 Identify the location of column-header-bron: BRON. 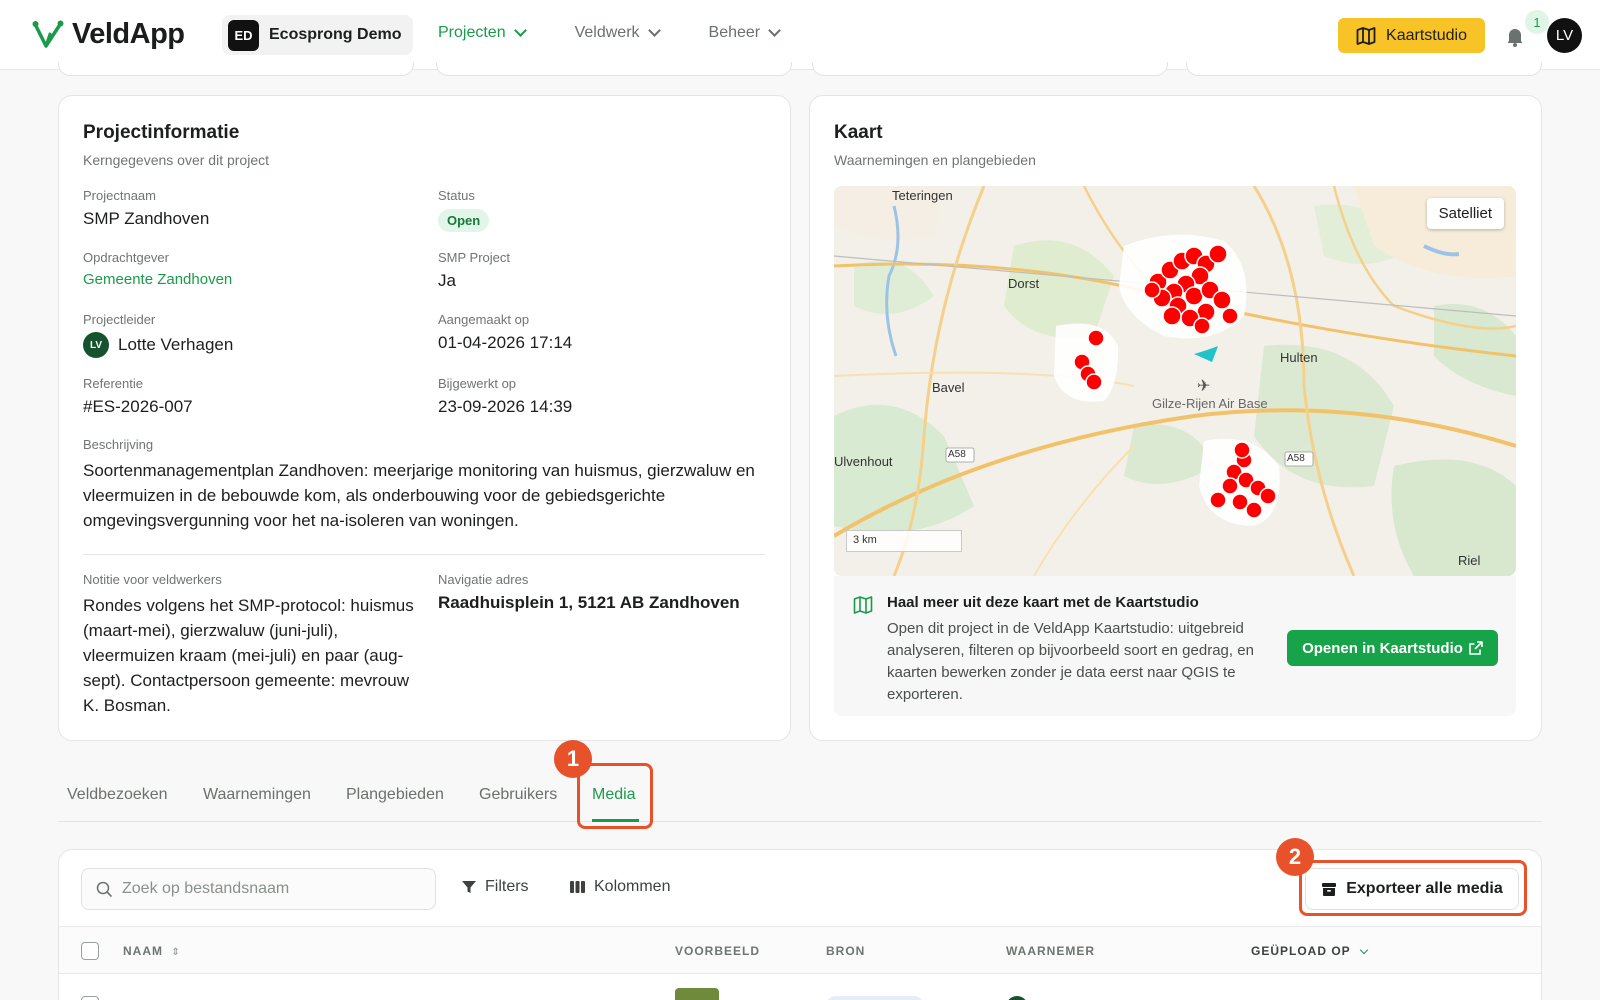
(845, 951).